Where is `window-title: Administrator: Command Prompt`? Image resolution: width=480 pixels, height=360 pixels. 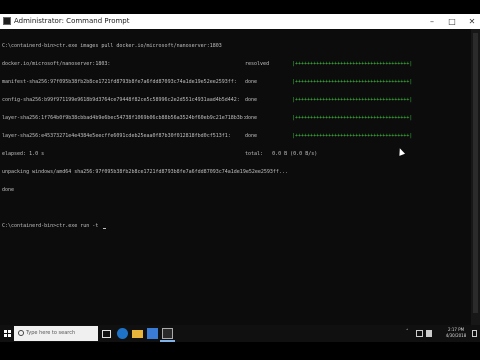
window-title: Administrator: Command Prompt is located at coordinates (72, 21).